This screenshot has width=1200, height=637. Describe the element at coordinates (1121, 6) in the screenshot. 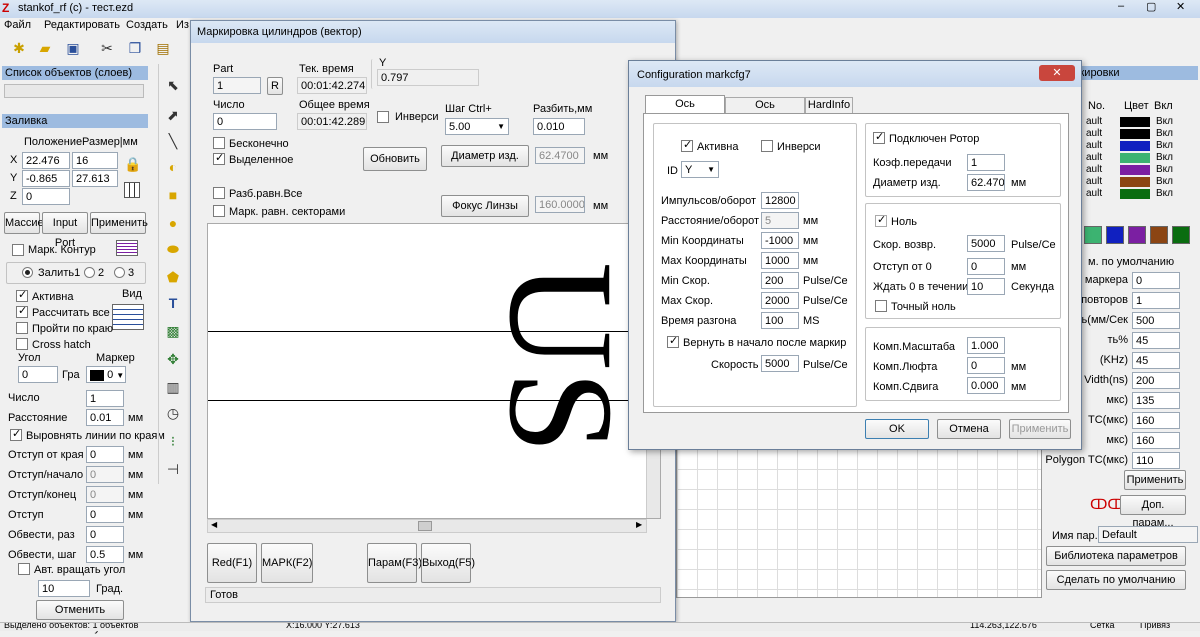

I see `minimize-icon: ‒` at that location.